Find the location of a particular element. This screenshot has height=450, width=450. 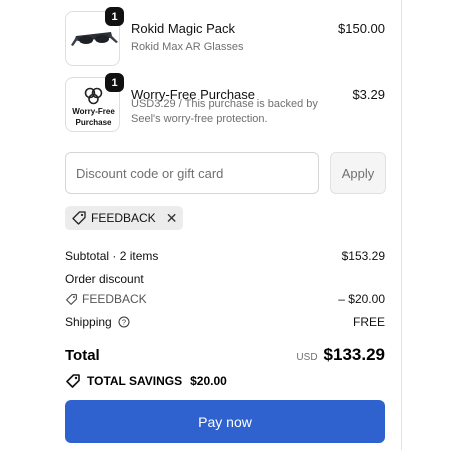

total-value: USD $133.29 is located at coordinates (340, 355).